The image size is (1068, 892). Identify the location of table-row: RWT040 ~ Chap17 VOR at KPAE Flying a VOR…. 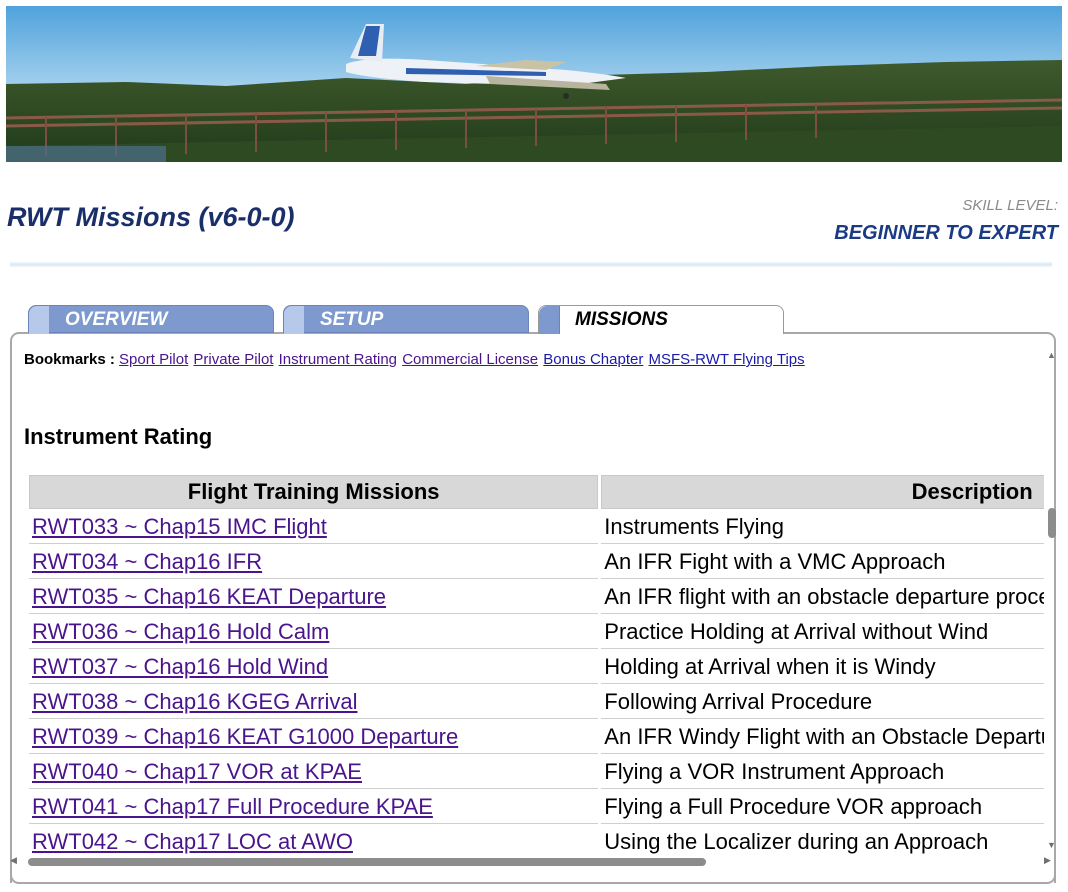
(536, 772).